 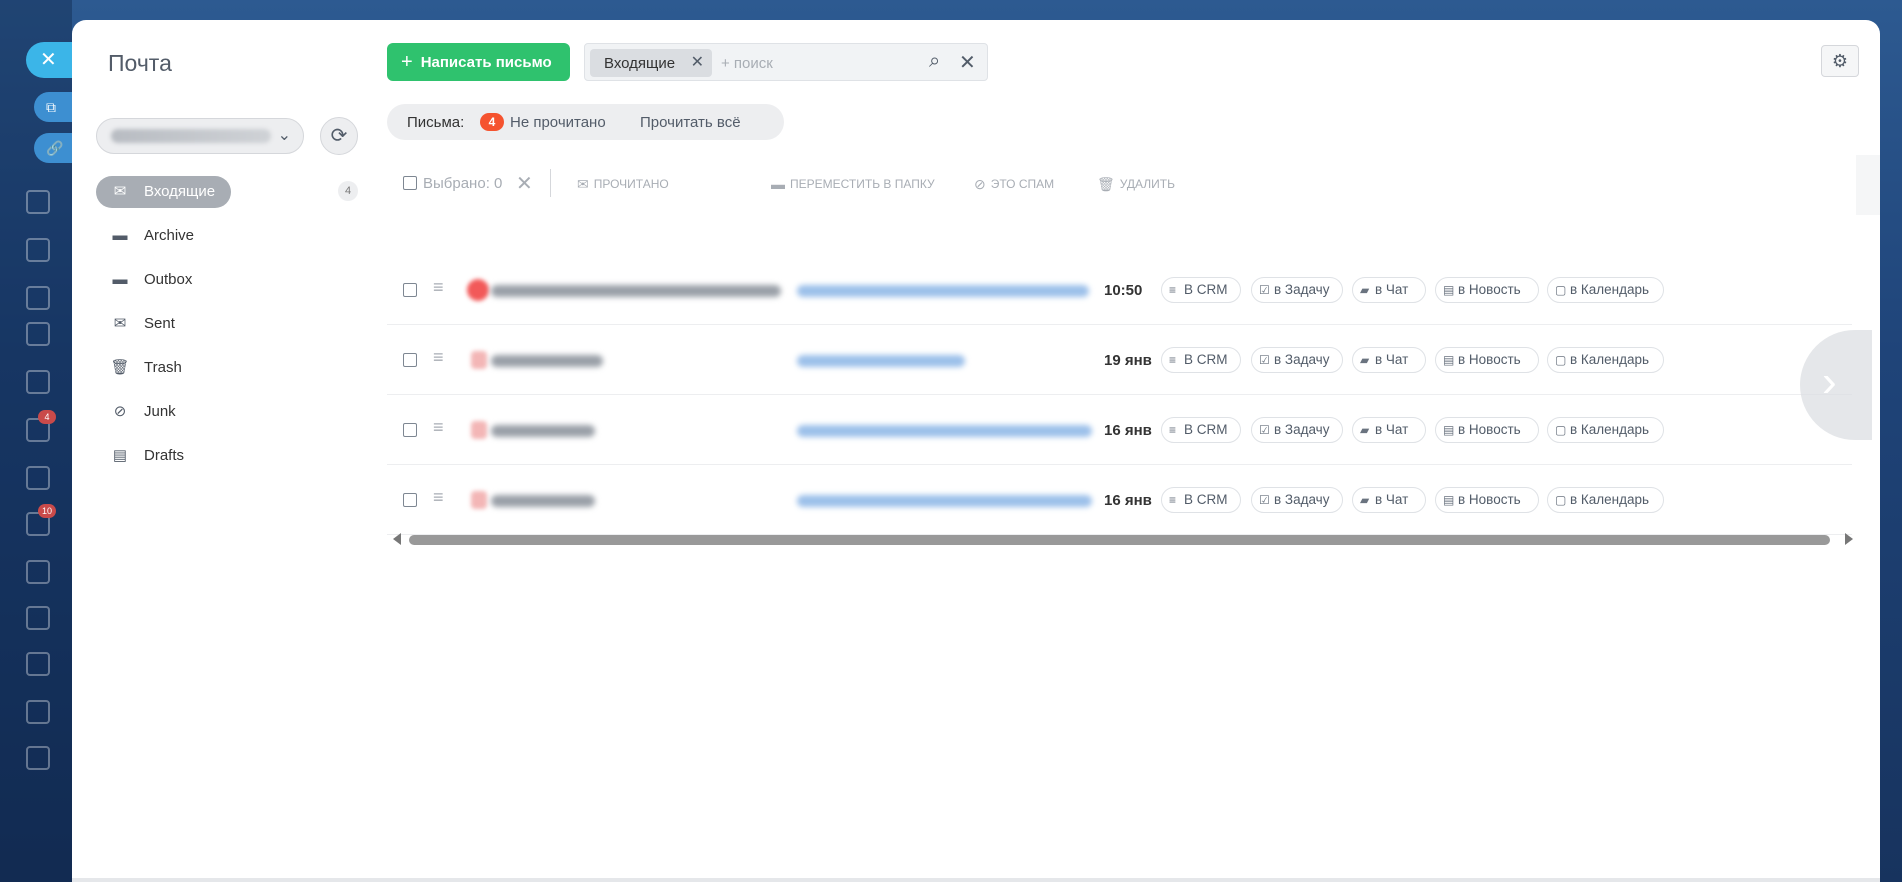 What do you see at coordinates (231, 280) in the screenshot?
I see `folder-outbox: ▬ Outbox` at bounding box center [231, 280].